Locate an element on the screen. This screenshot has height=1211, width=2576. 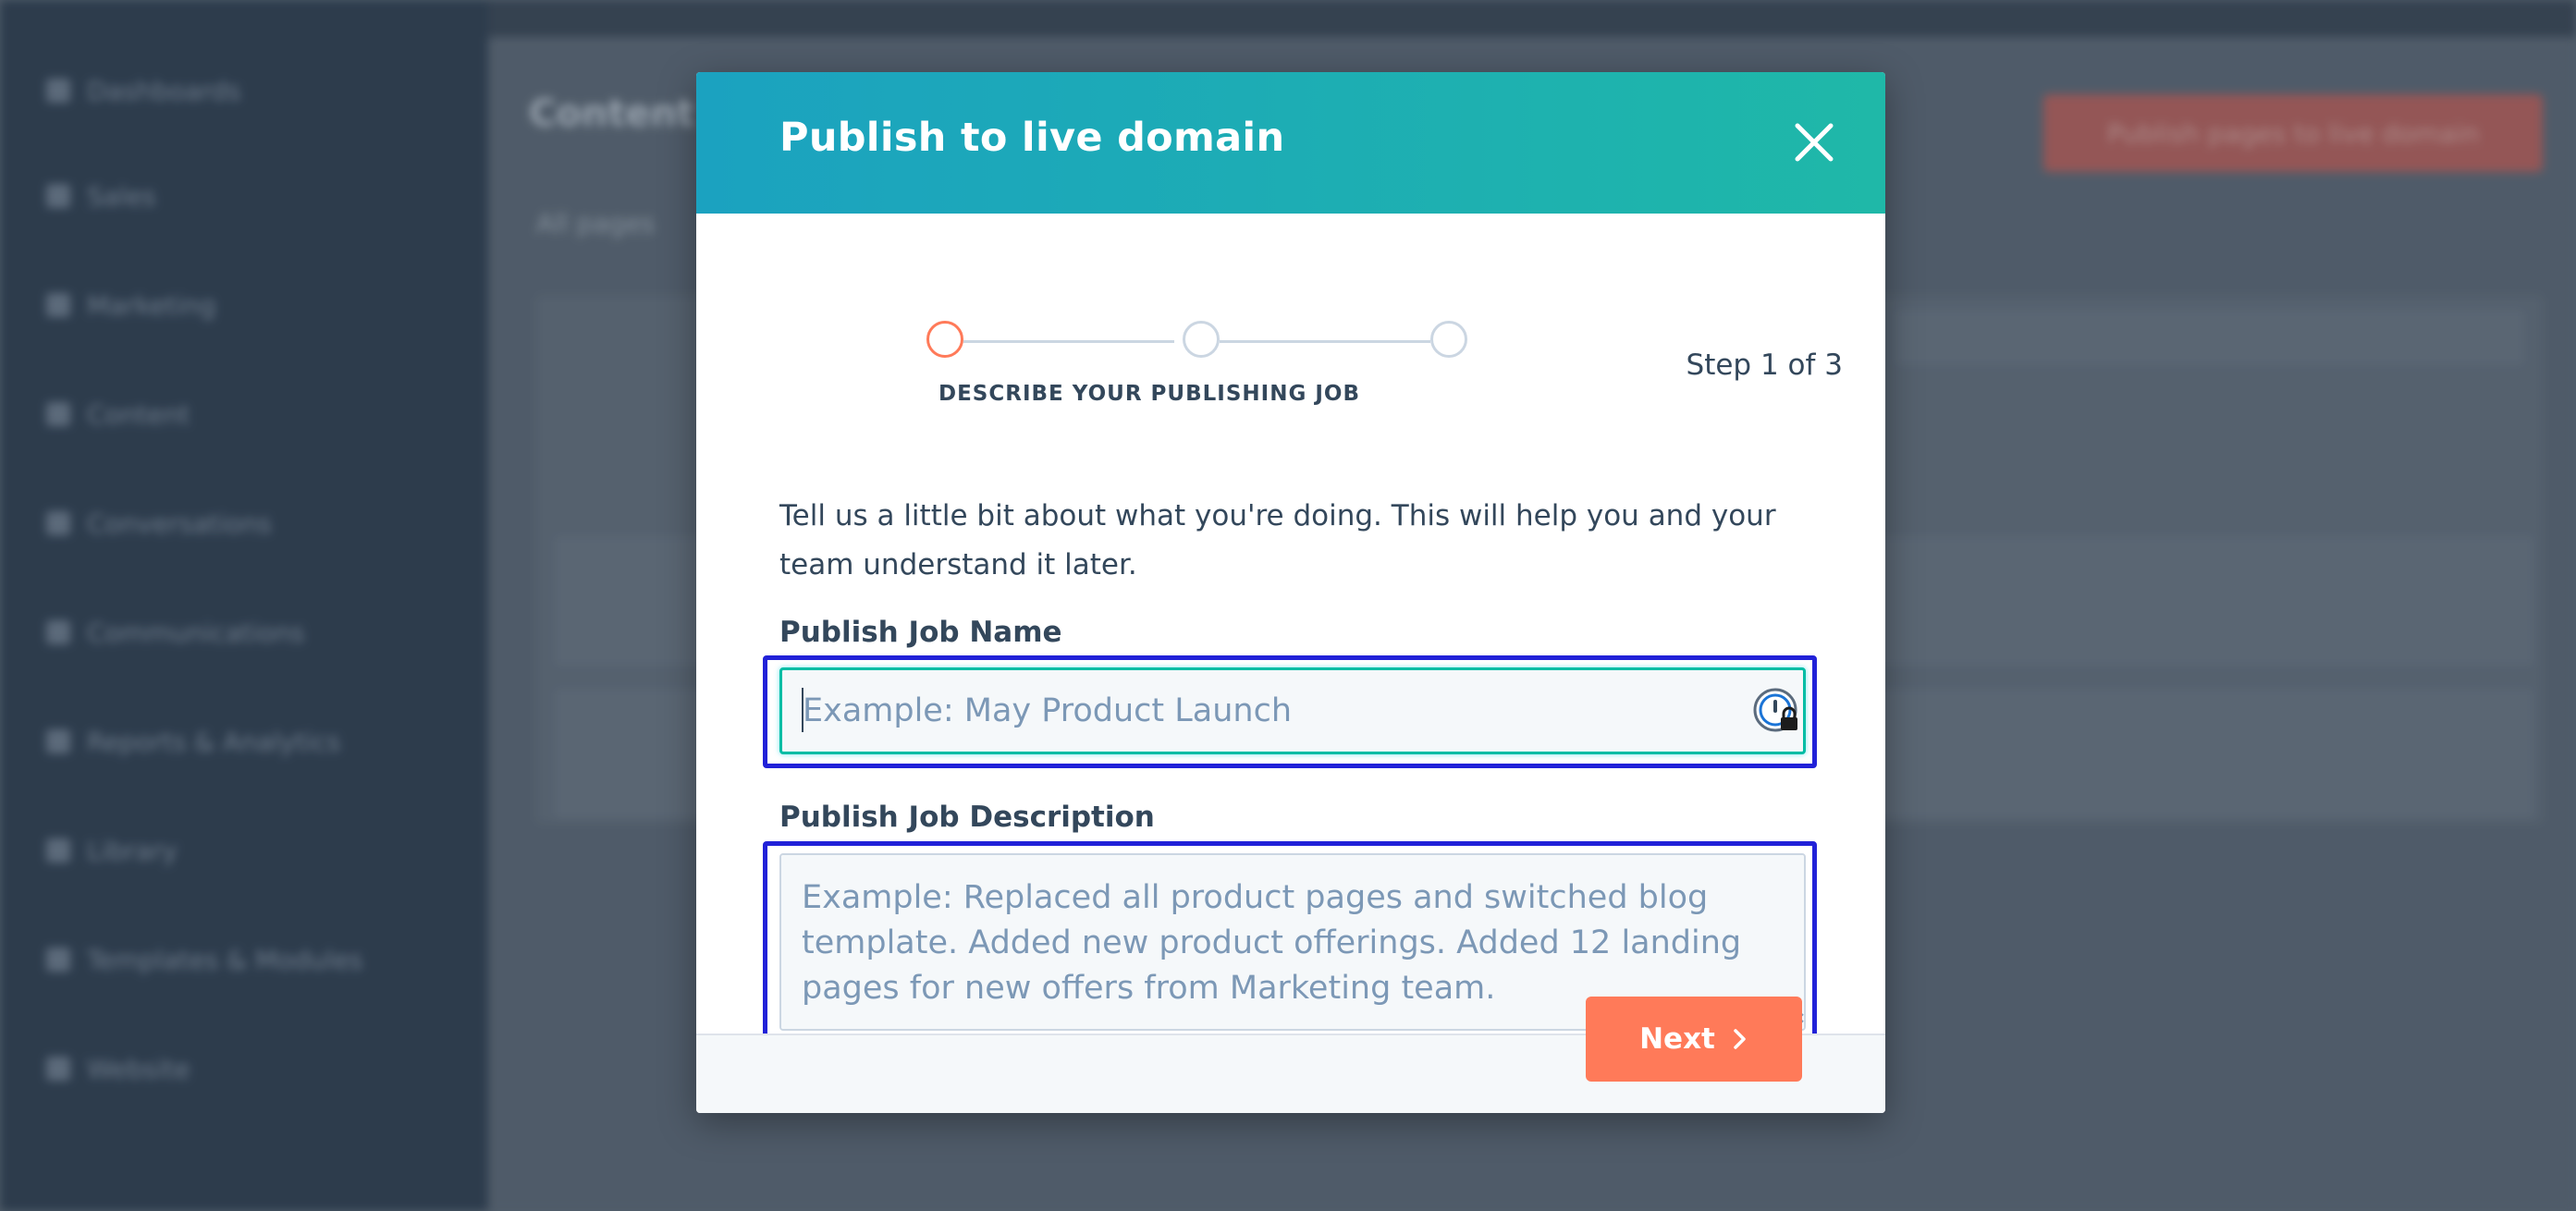
step-3-indicator is located at coordinates (1448, 339).